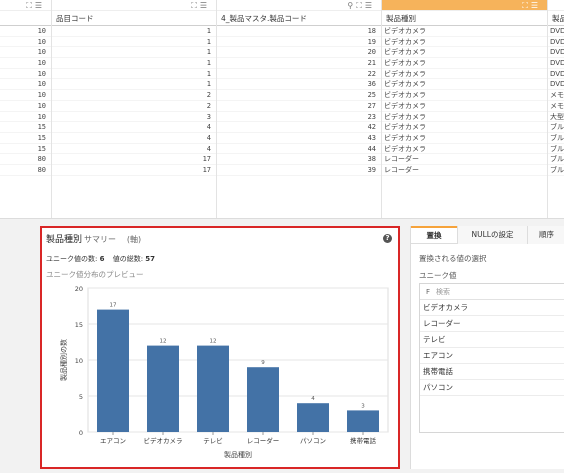 This screenshot has width=564, height=473. I want to click on unique-value-item: ビデオカメラ, so click(492, 308).